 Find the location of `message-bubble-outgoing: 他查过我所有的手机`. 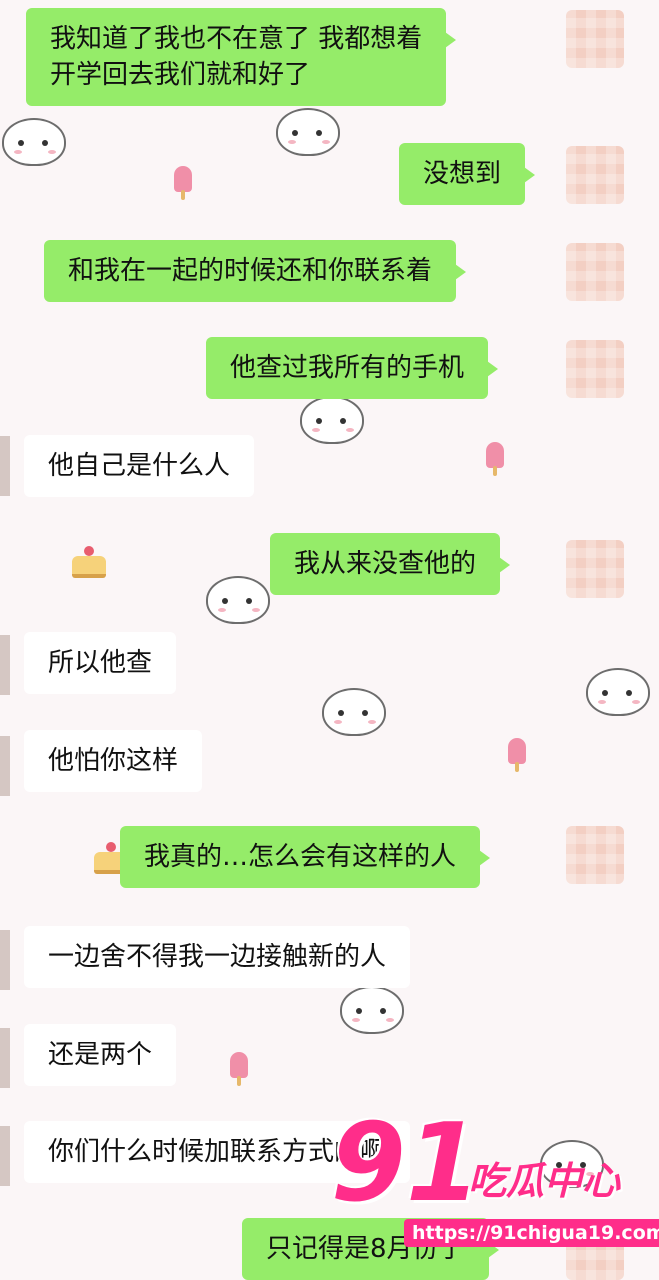

message-bubble-outgoing: 他查过我所有的手机 is located at coordinates (352, 368).